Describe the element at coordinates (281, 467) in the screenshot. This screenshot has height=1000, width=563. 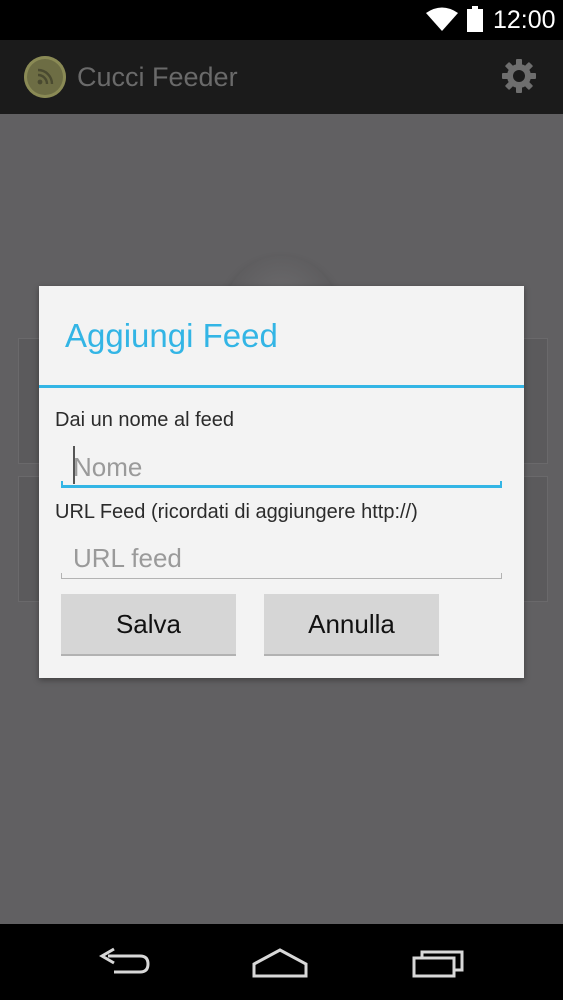
I see `name-input` at that location.